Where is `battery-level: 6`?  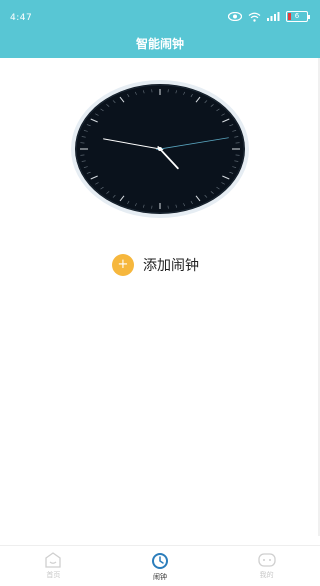
battery-level: 6 is located at coordinates (297, 16).